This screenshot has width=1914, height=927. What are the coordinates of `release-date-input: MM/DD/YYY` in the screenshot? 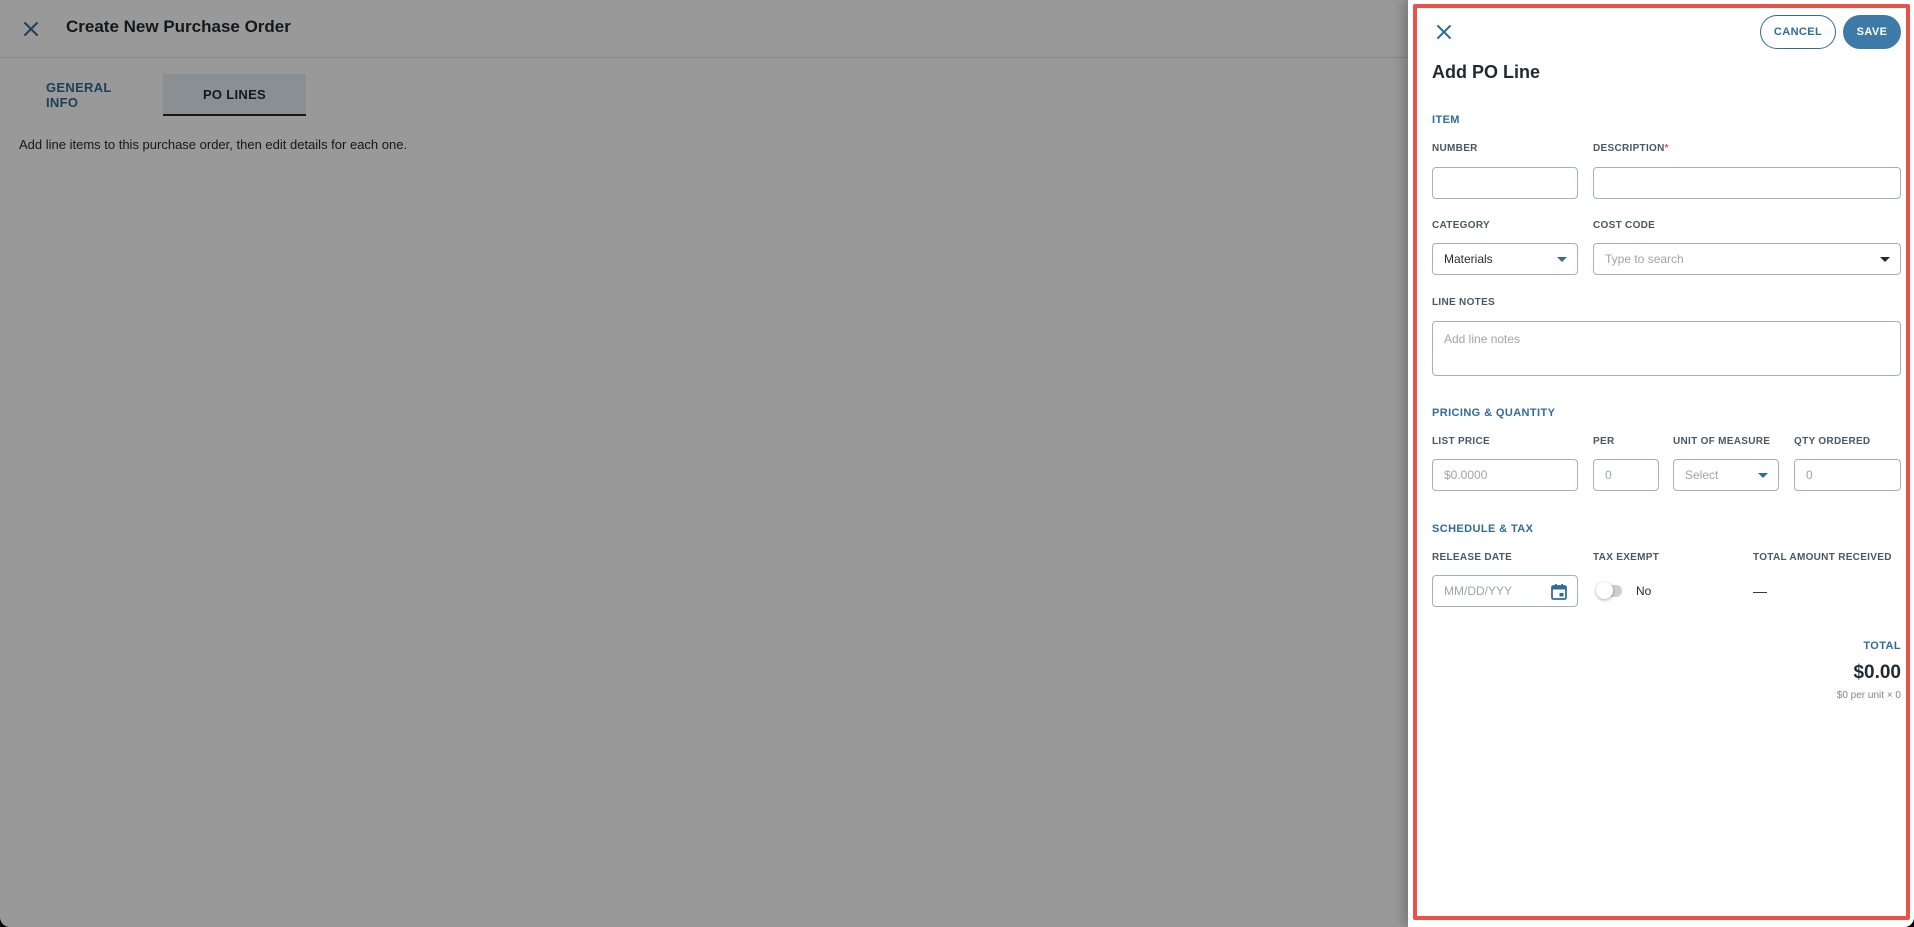 It's located at (1505, 591).